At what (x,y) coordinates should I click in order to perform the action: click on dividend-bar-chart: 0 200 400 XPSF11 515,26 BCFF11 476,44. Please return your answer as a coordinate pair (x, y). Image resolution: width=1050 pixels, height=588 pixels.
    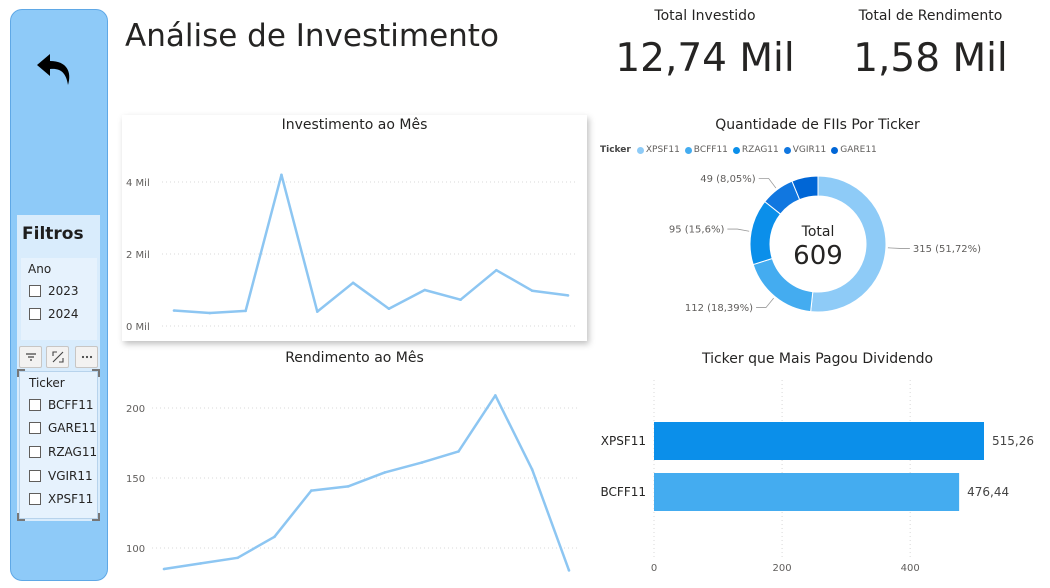
    Looking at the image, I should click on (815, 477).